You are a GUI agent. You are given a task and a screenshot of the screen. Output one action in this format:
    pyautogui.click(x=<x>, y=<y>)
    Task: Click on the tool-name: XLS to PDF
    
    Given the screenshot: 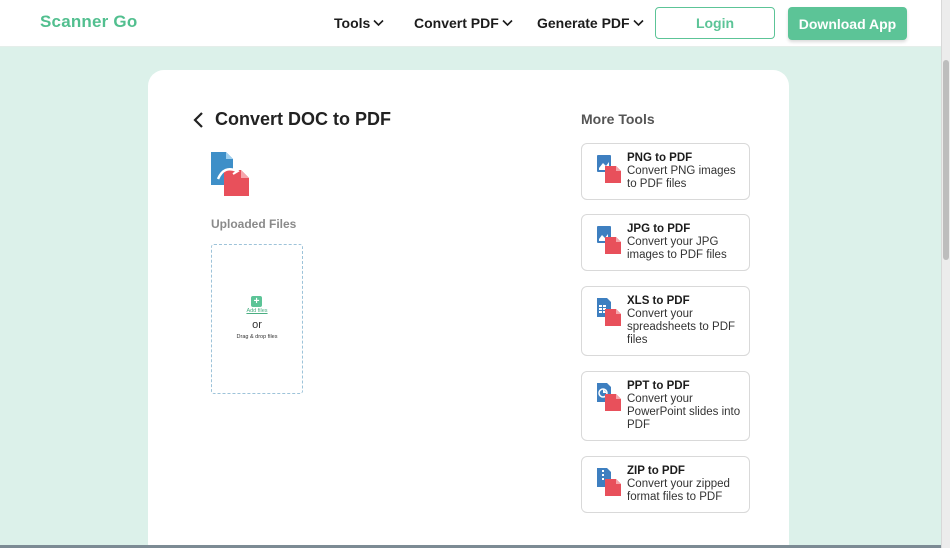 What is the action you would take?
    pyautogui.click(x=658, y=301)
    